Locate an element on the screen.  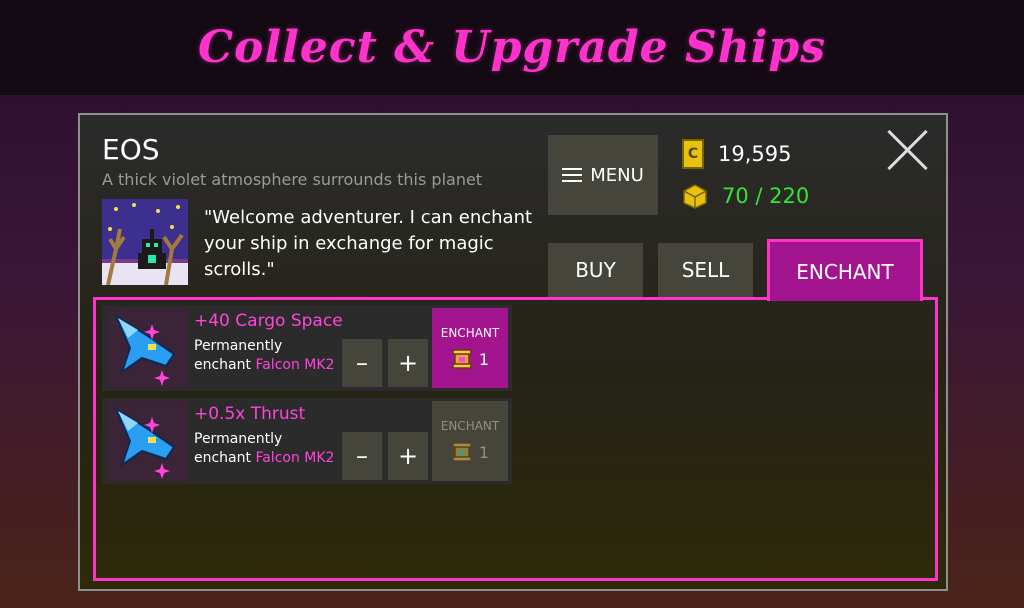
tab-enchant: ENCHANT is located at coordinates (845, 270).